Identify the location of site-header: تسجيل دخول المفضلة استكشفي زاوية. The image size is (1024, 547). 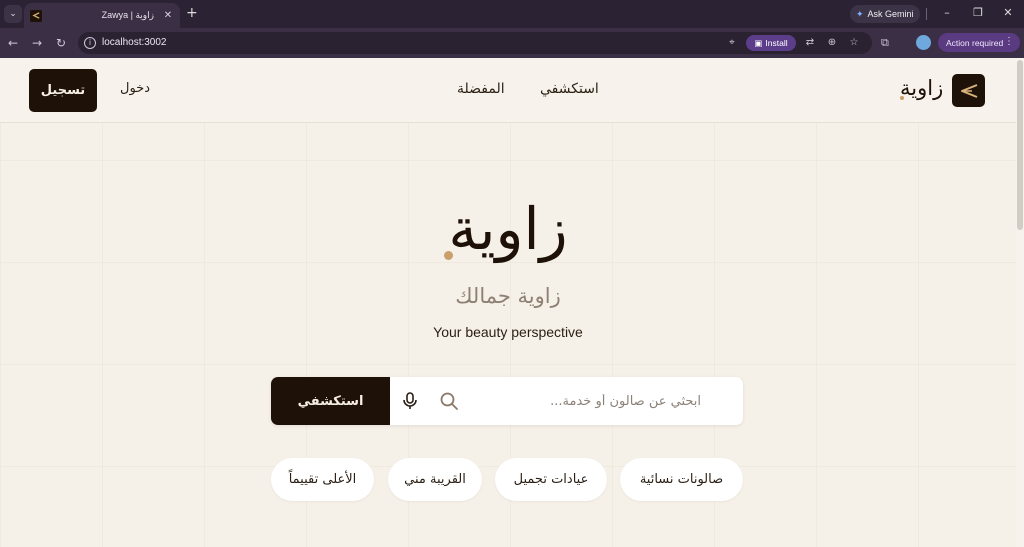
(508, 90).